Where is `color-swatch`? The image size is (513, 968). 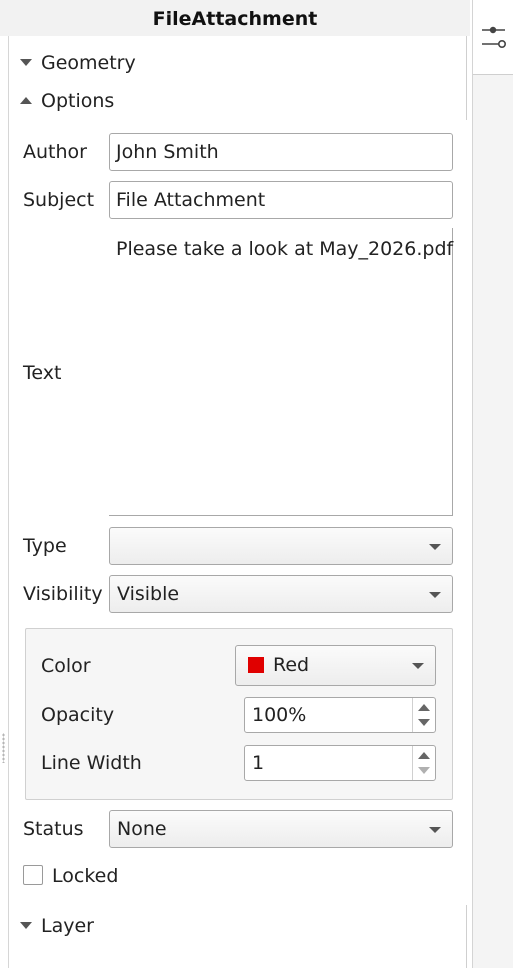 color-swatch is located at coordinates (256, 665).